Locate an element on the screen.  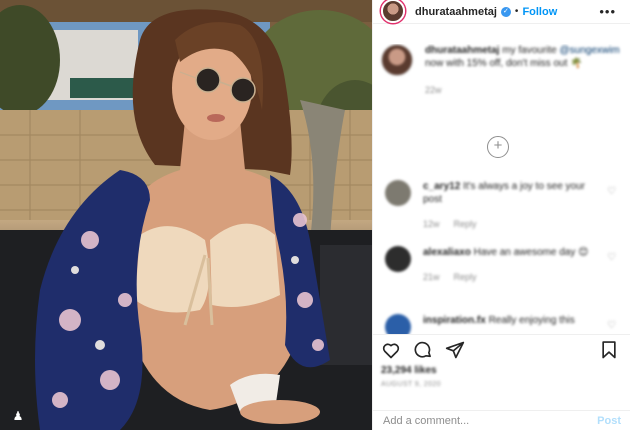
caption-age: 22w is located at coordinates (433, 90).